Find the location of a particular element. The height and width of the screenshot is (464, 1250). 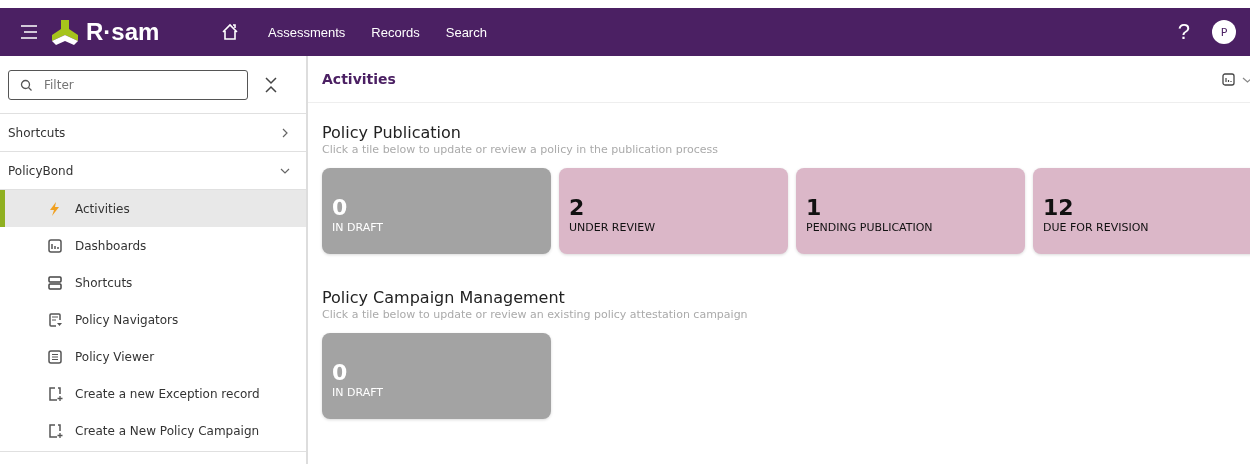

document-icon is located at coordinates (55, 319).